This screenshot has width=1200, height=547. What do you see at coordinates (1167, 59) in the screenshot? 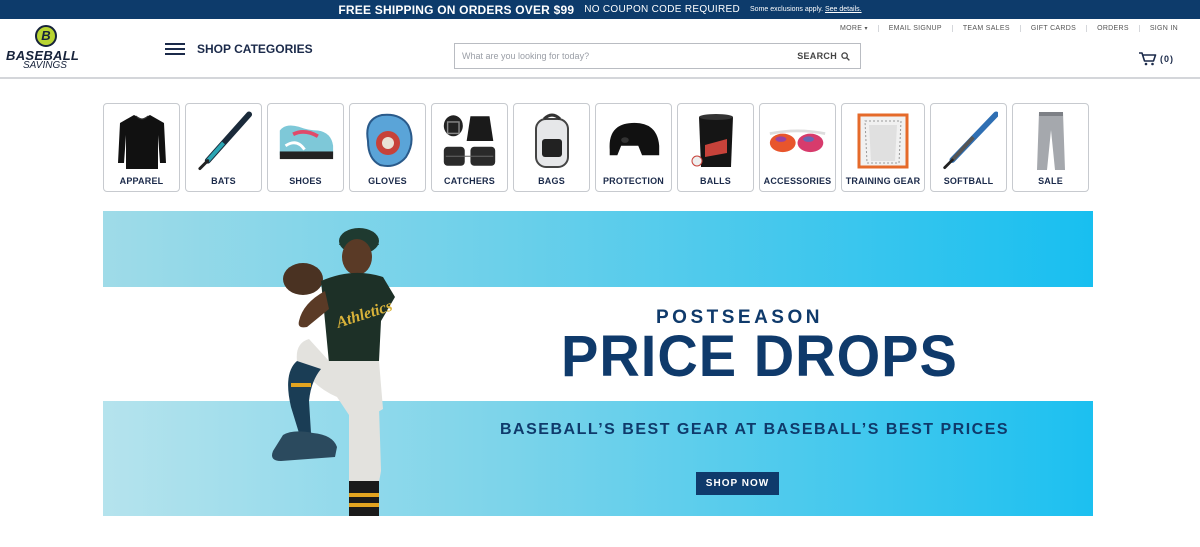
I see `cart-count: (0)` at bounding box center [1167, 59].